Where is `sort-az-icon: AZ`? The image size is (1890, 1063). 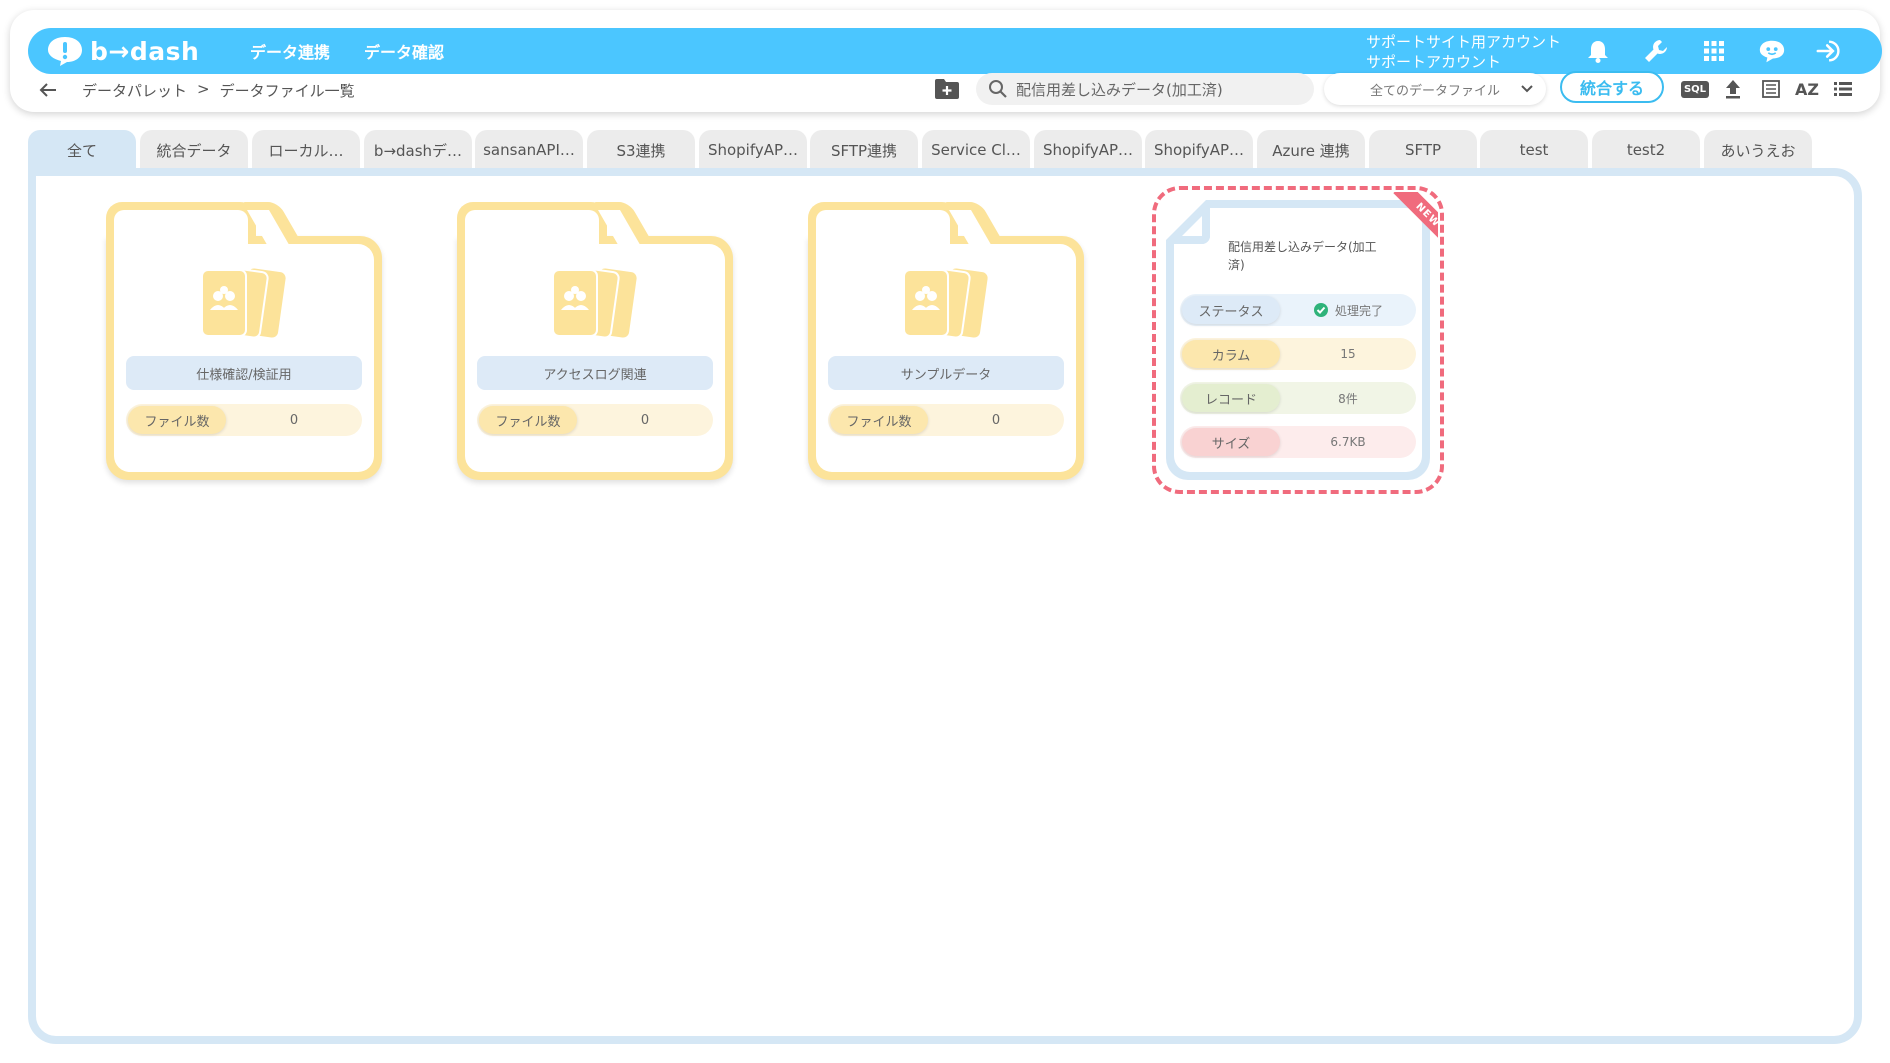
sort-az-icon: AZ is located at coordinates (1807, 89).